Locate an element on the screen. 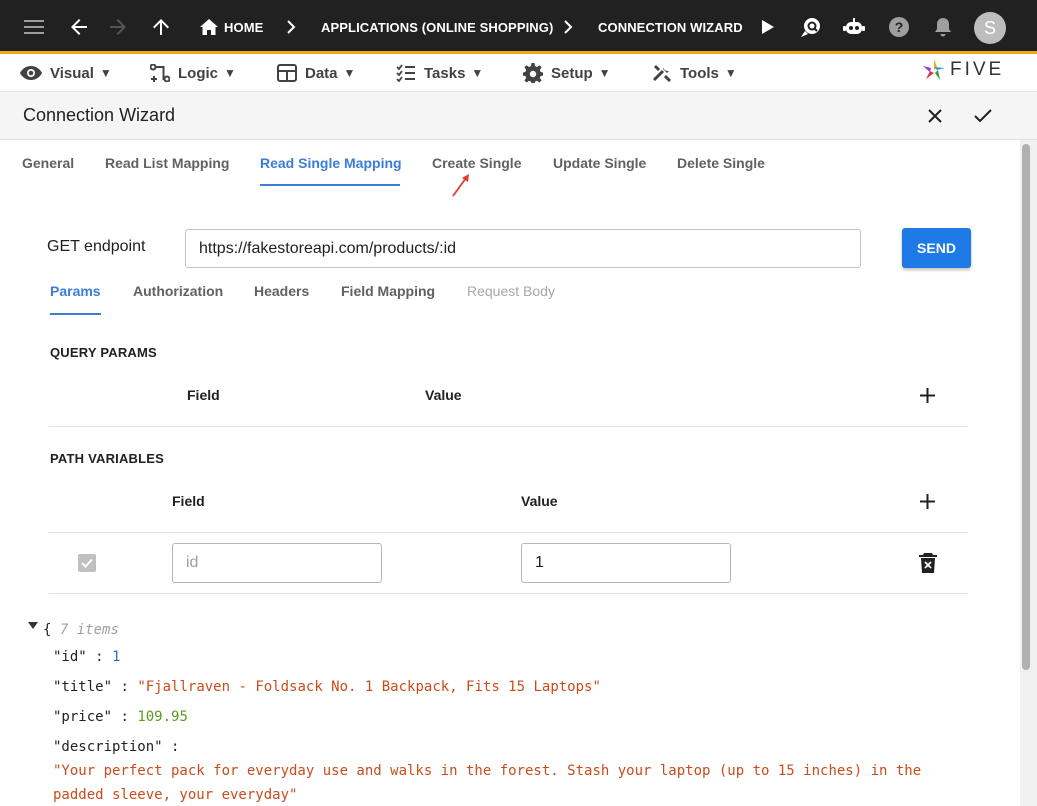 Image resolution: width=1037 pixels, height=806 pixels. annotation-arrow-icon is located at coordinates (460, 185).